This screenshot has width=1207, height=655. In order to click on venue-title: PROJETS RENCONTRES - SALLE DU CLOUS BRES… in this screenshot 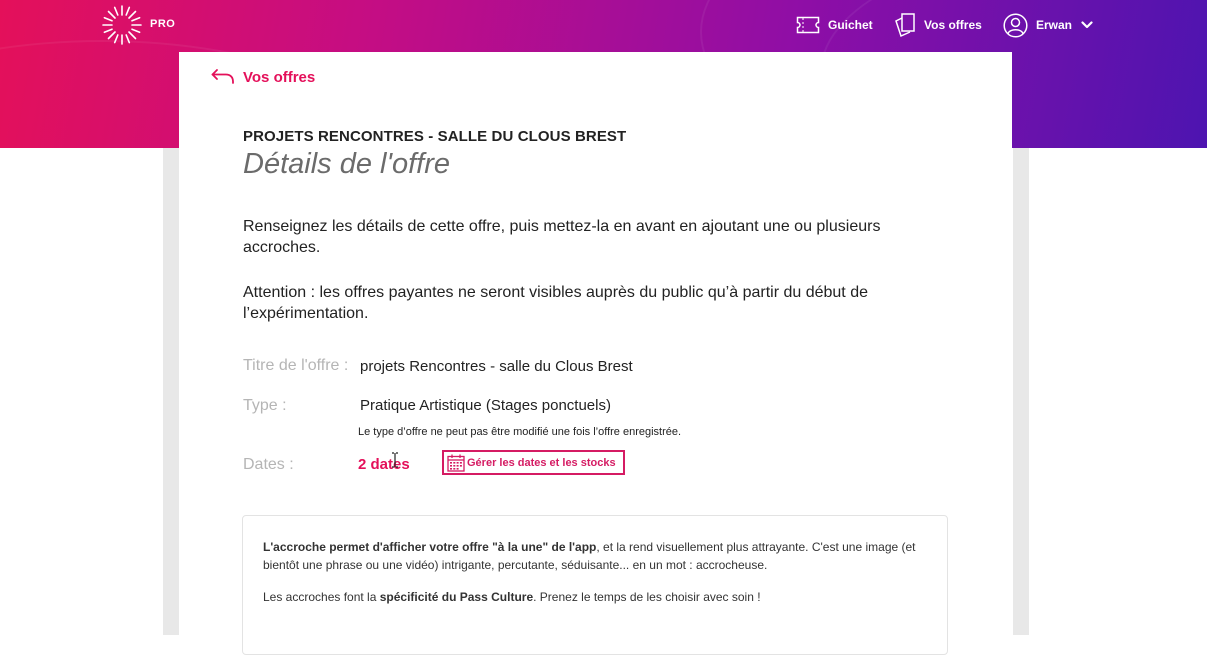, I will do `click(435, 136)`.